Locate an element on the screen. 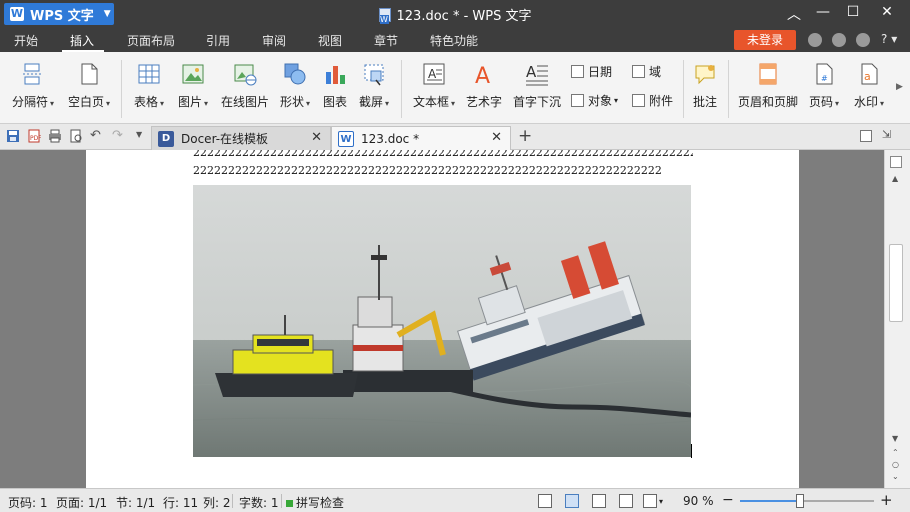 The height and width of the screenshot is (512, 910). undo-icon: ↶ is located at coordinates (97, 135).